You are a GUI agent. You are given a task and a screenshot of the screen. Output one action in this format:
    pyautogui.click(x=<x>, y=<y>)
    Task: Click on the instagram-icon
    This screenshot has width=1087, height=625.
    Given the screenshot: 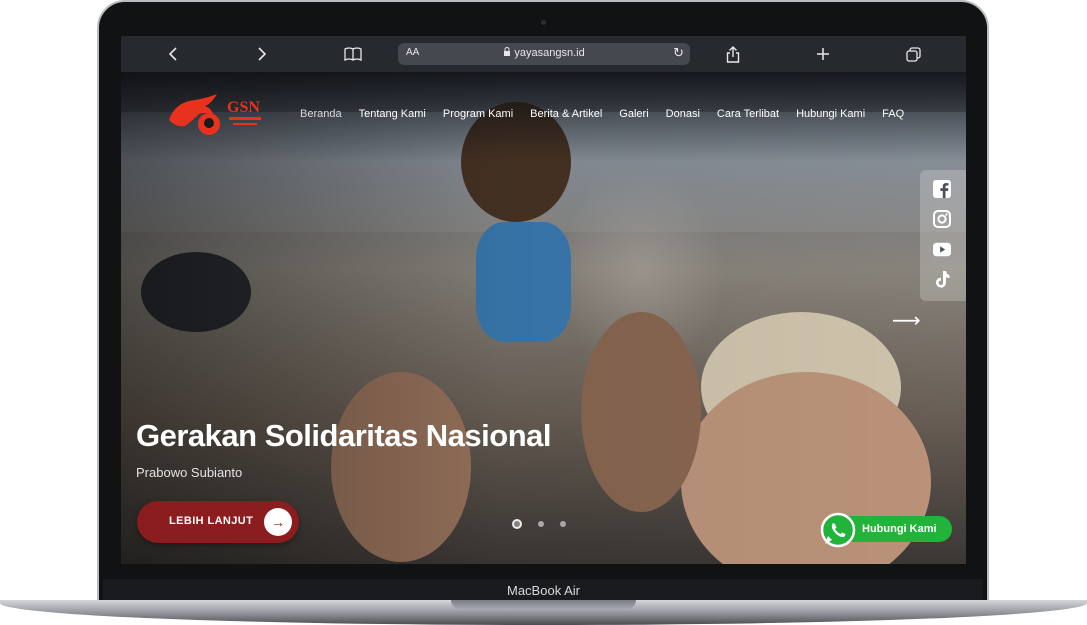 What is the action you would take?
    pyautogui.click(x=942, y=219)
    